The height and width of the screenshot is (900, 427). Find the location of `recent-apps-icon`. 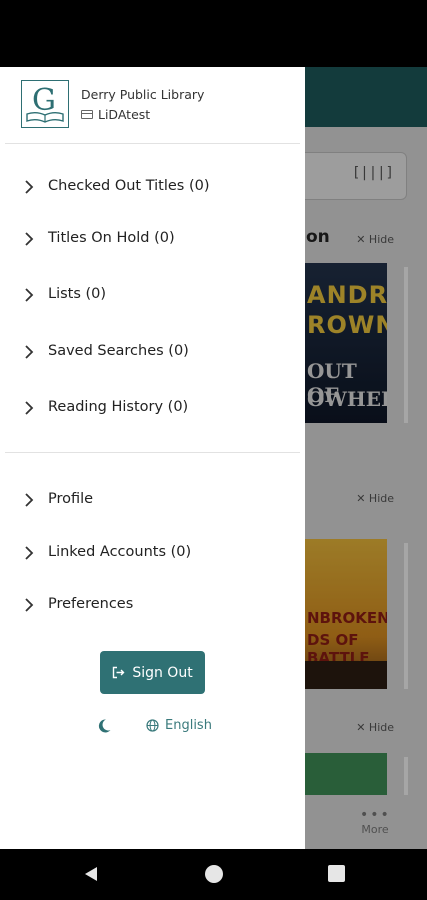

recent-apps-icon is located at coordinates (336, 873).